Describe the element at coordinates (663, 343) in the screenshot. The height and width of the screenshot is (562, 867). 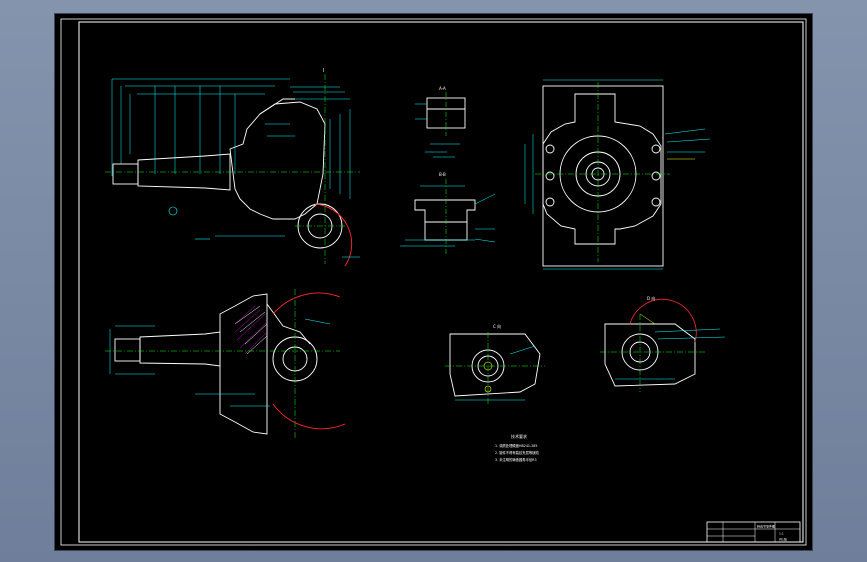
I see `detail-view-d: D 向` at that location.